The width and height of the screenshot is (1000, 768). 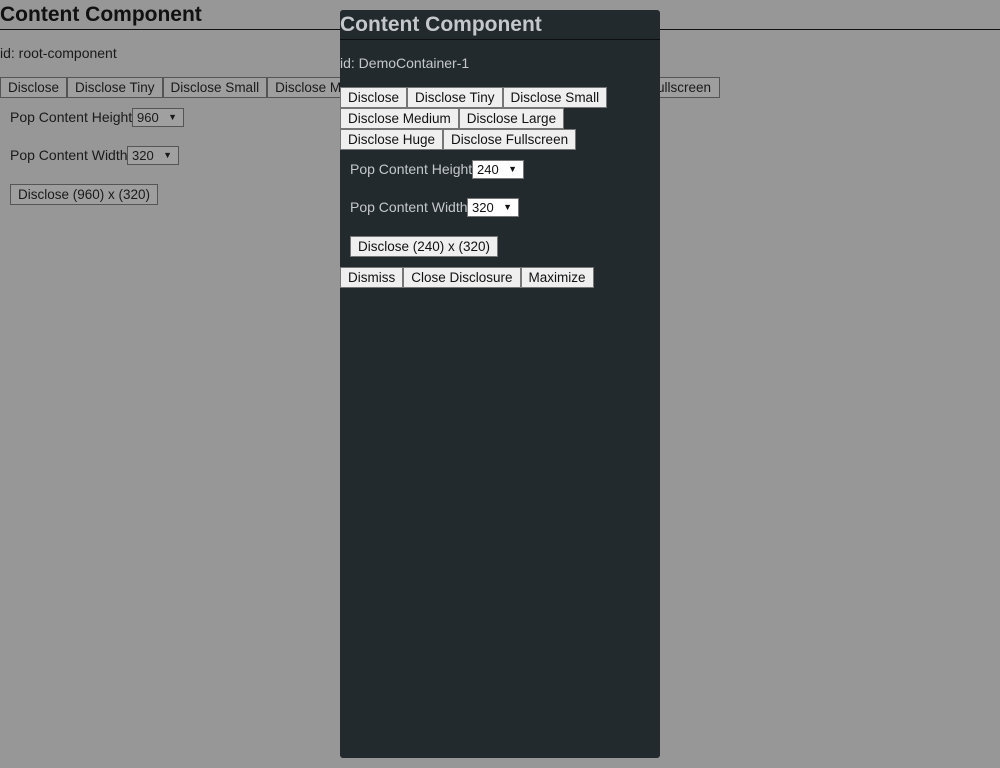 I want to click on disclose-small-button: Disclose Small, so click(x=555, y=97).